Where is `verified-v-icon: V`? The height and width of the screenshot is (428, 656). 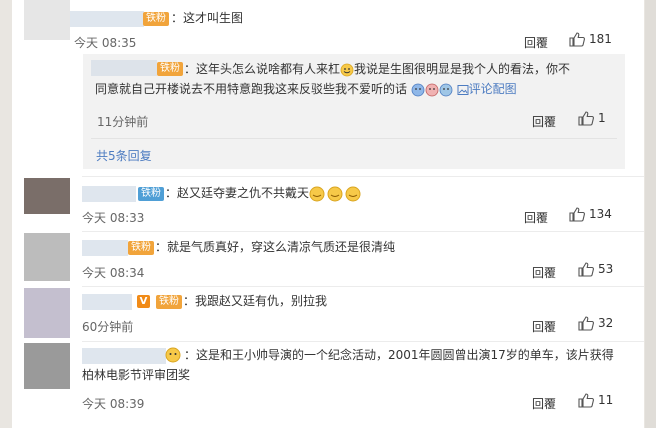
verified-v-icon: V is located at coordinates (143, 301).